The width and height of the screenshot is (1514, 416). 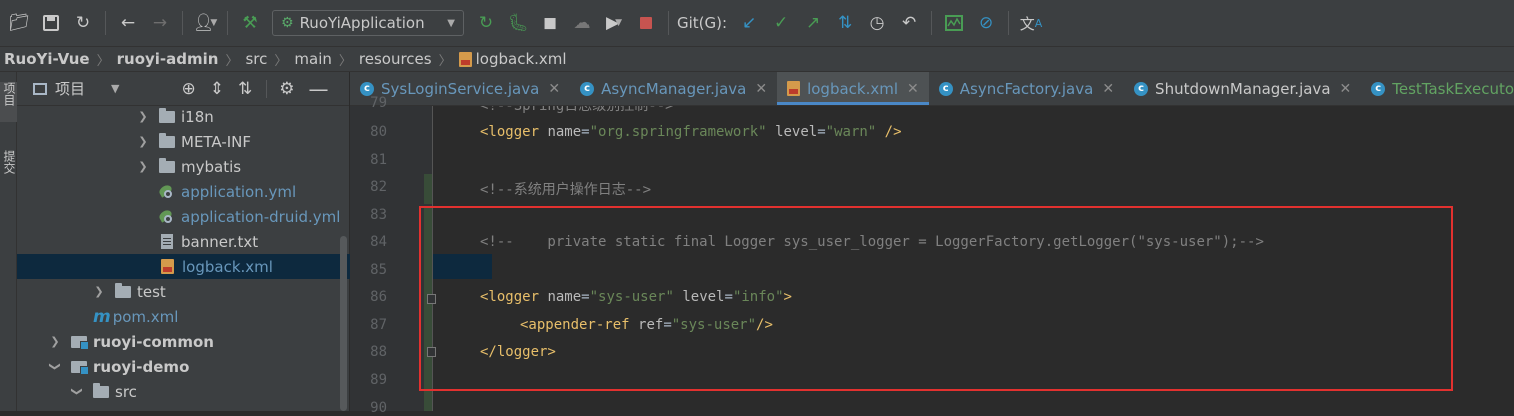 I want to click on line-number: 89, so click(x=378, y=380).